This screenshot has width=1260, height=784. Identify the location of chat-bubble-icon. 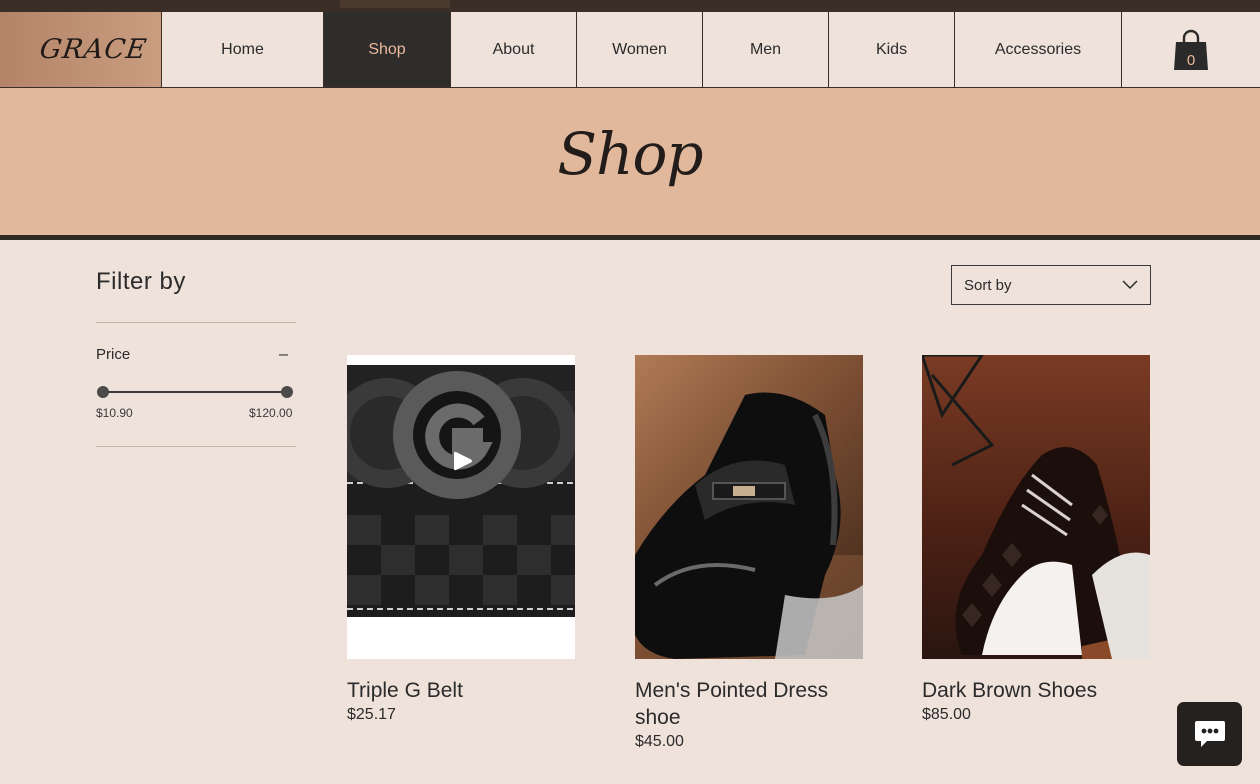
(1209, 734).